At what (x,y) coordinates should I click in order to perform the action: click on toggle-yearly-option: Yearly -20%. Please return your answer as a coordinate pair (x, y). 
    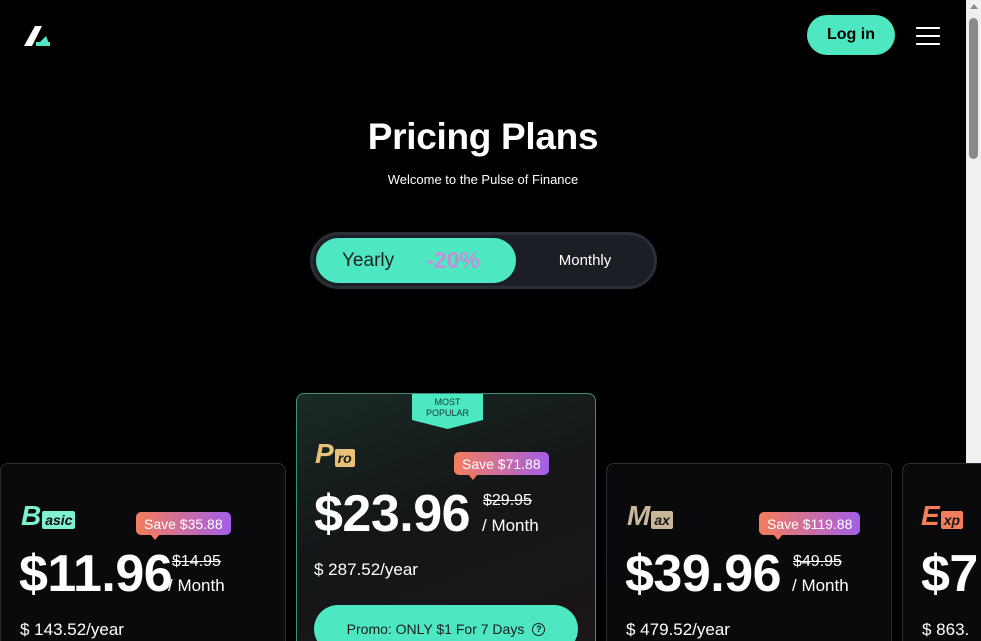
    Looking at the image, I should click on (416, 260).